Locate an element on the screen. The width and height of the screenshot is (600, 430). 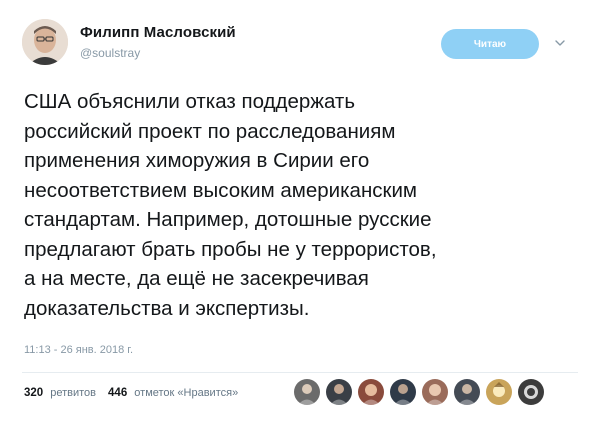
tweet-stats: 320 ретвитов 446 отметок «Нравится» is located at coordinates (137, 393).